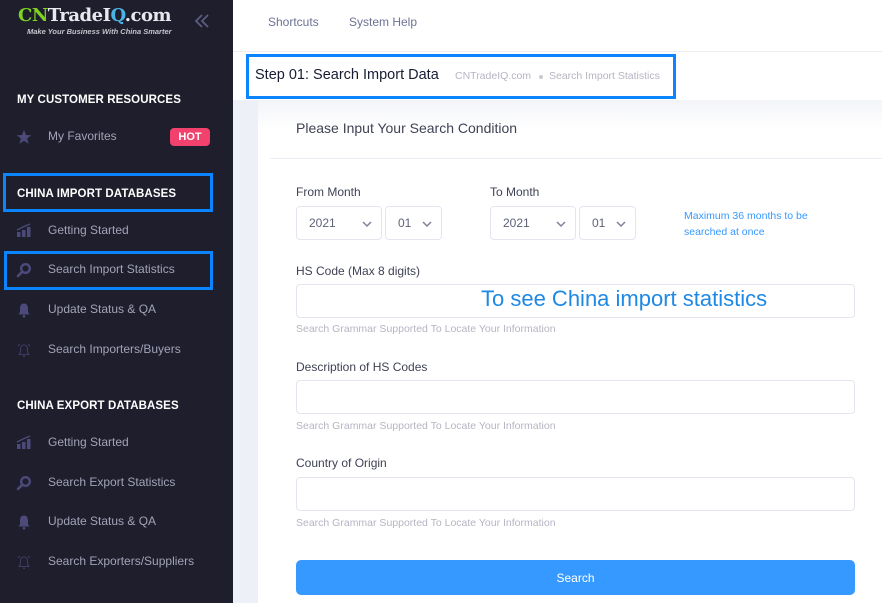 The image size is (882, 603). I want to click on sidebar-item-my-favorites: My Favorites HOT, so click(116, 137).